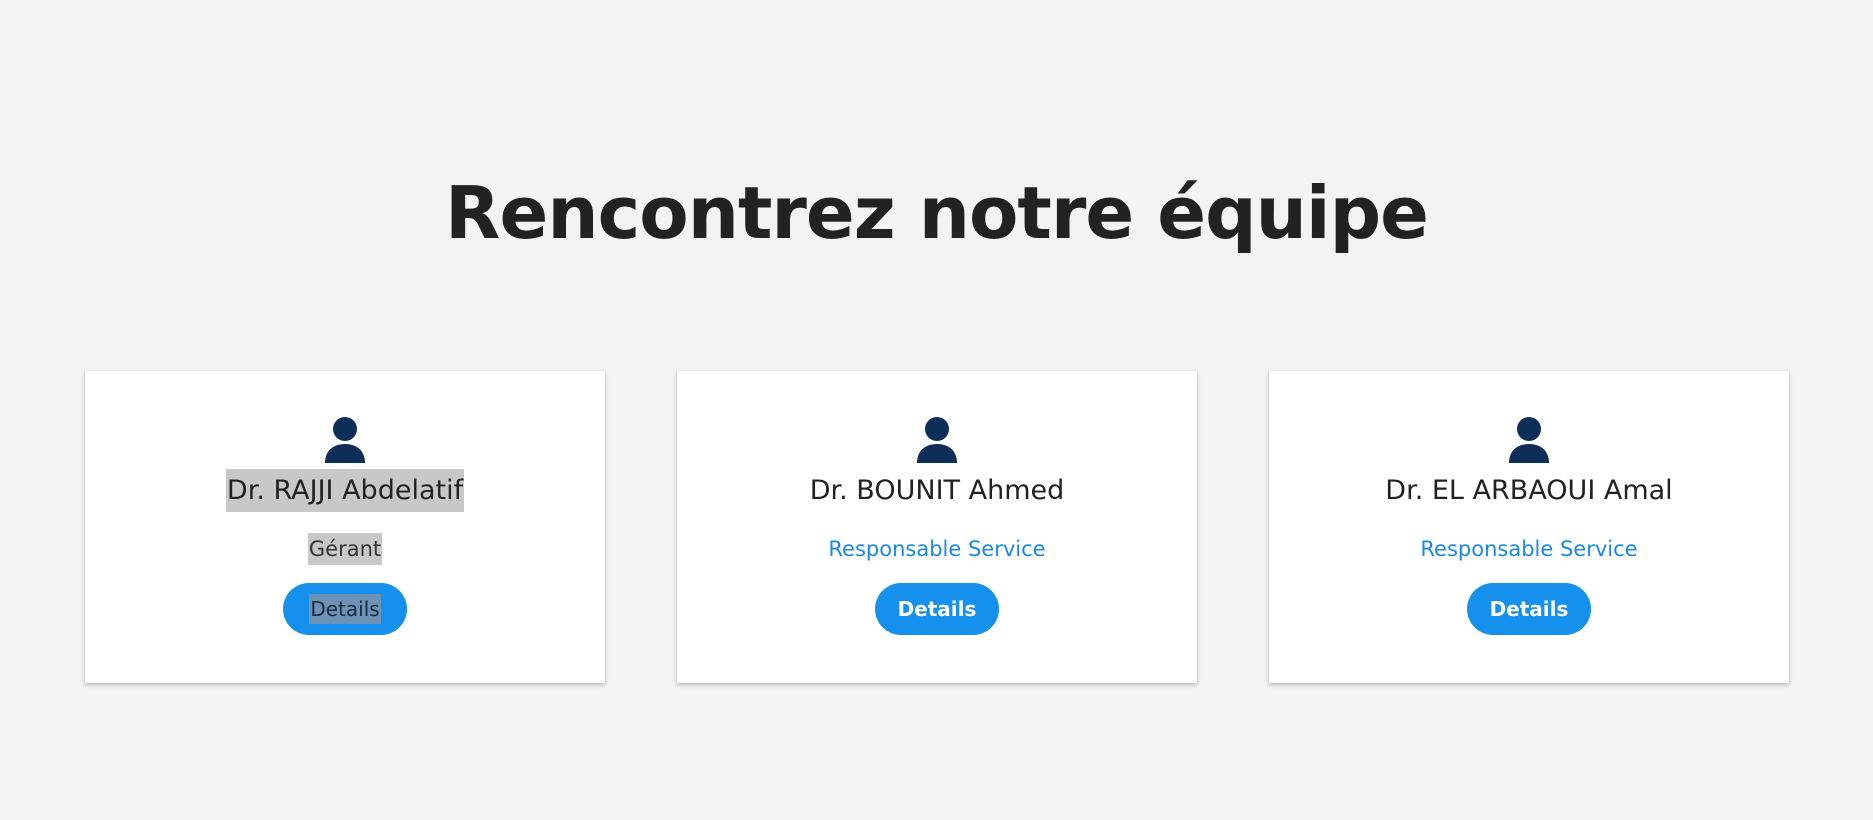 Image resolution: width=1873 pixels, height=820 pixels. Describe the element at coordinates (1529, 490) in the screenshot. I see `member-name: Dr. EL ARBAOUI Amal` at that location.